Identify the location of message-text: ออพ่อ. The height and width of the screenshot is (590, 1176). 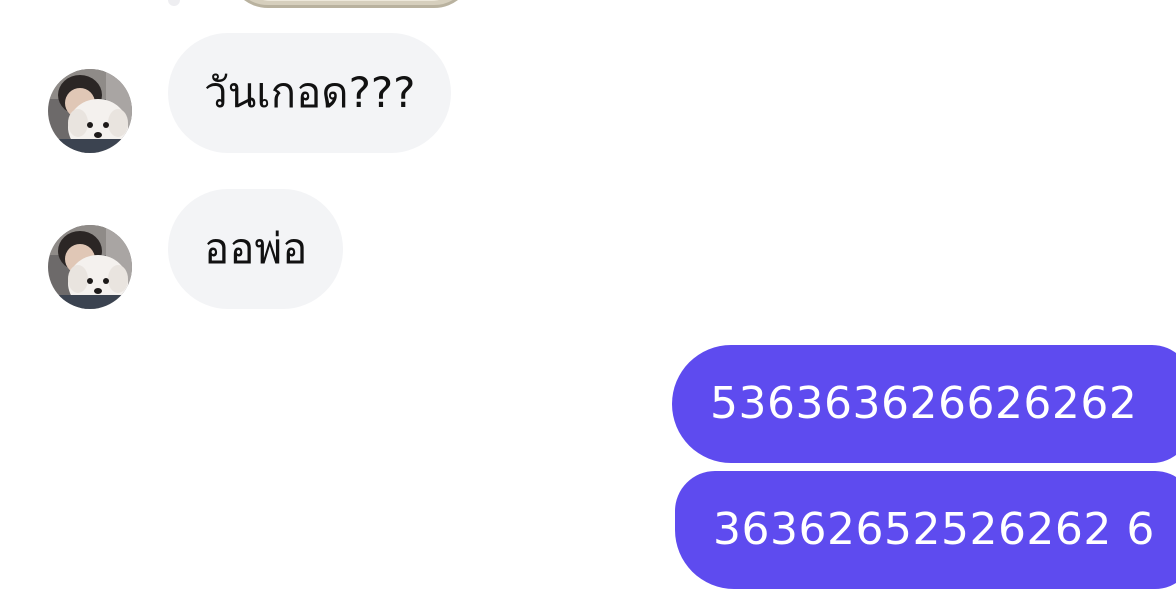
(256, 248).